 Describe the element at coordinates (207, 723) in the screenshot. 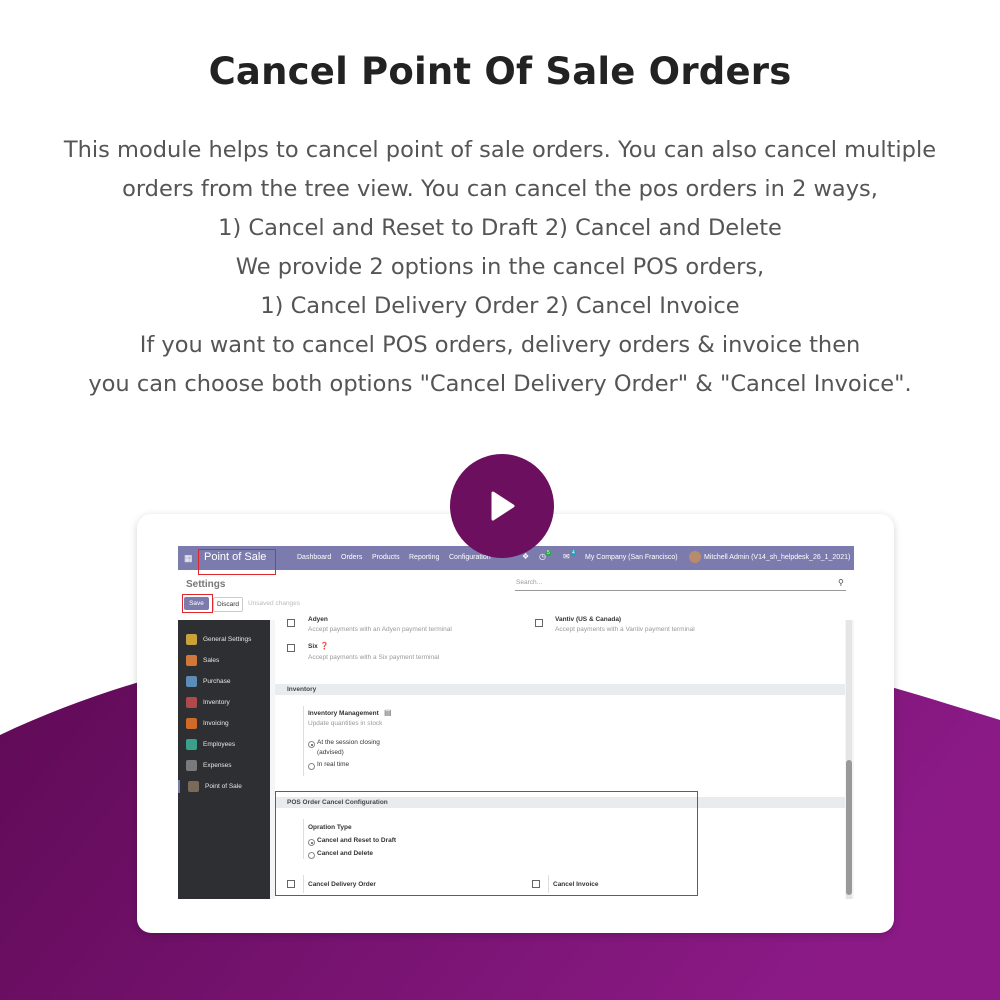

I see `sidebar-item-invoicing: Invoicing` at that location.